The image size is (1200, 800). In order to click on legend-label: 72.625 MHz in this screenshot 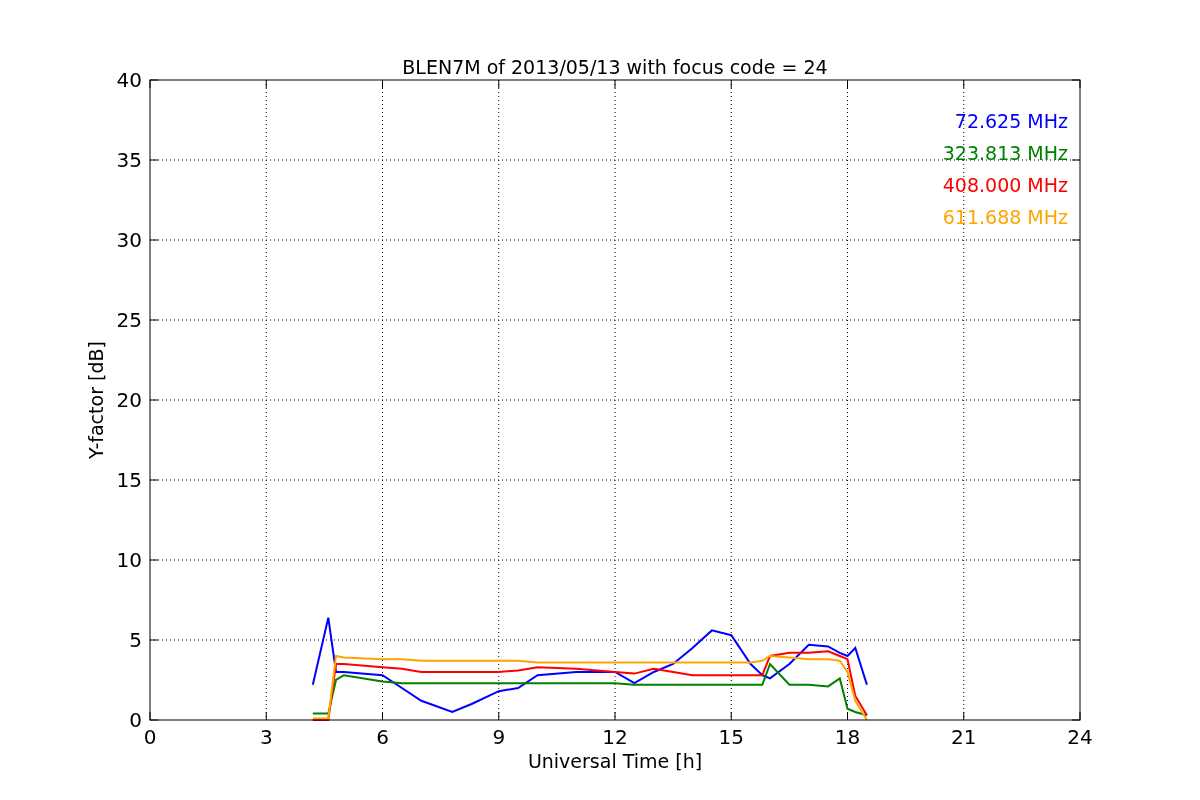, I will do `click(1011, 121)`.